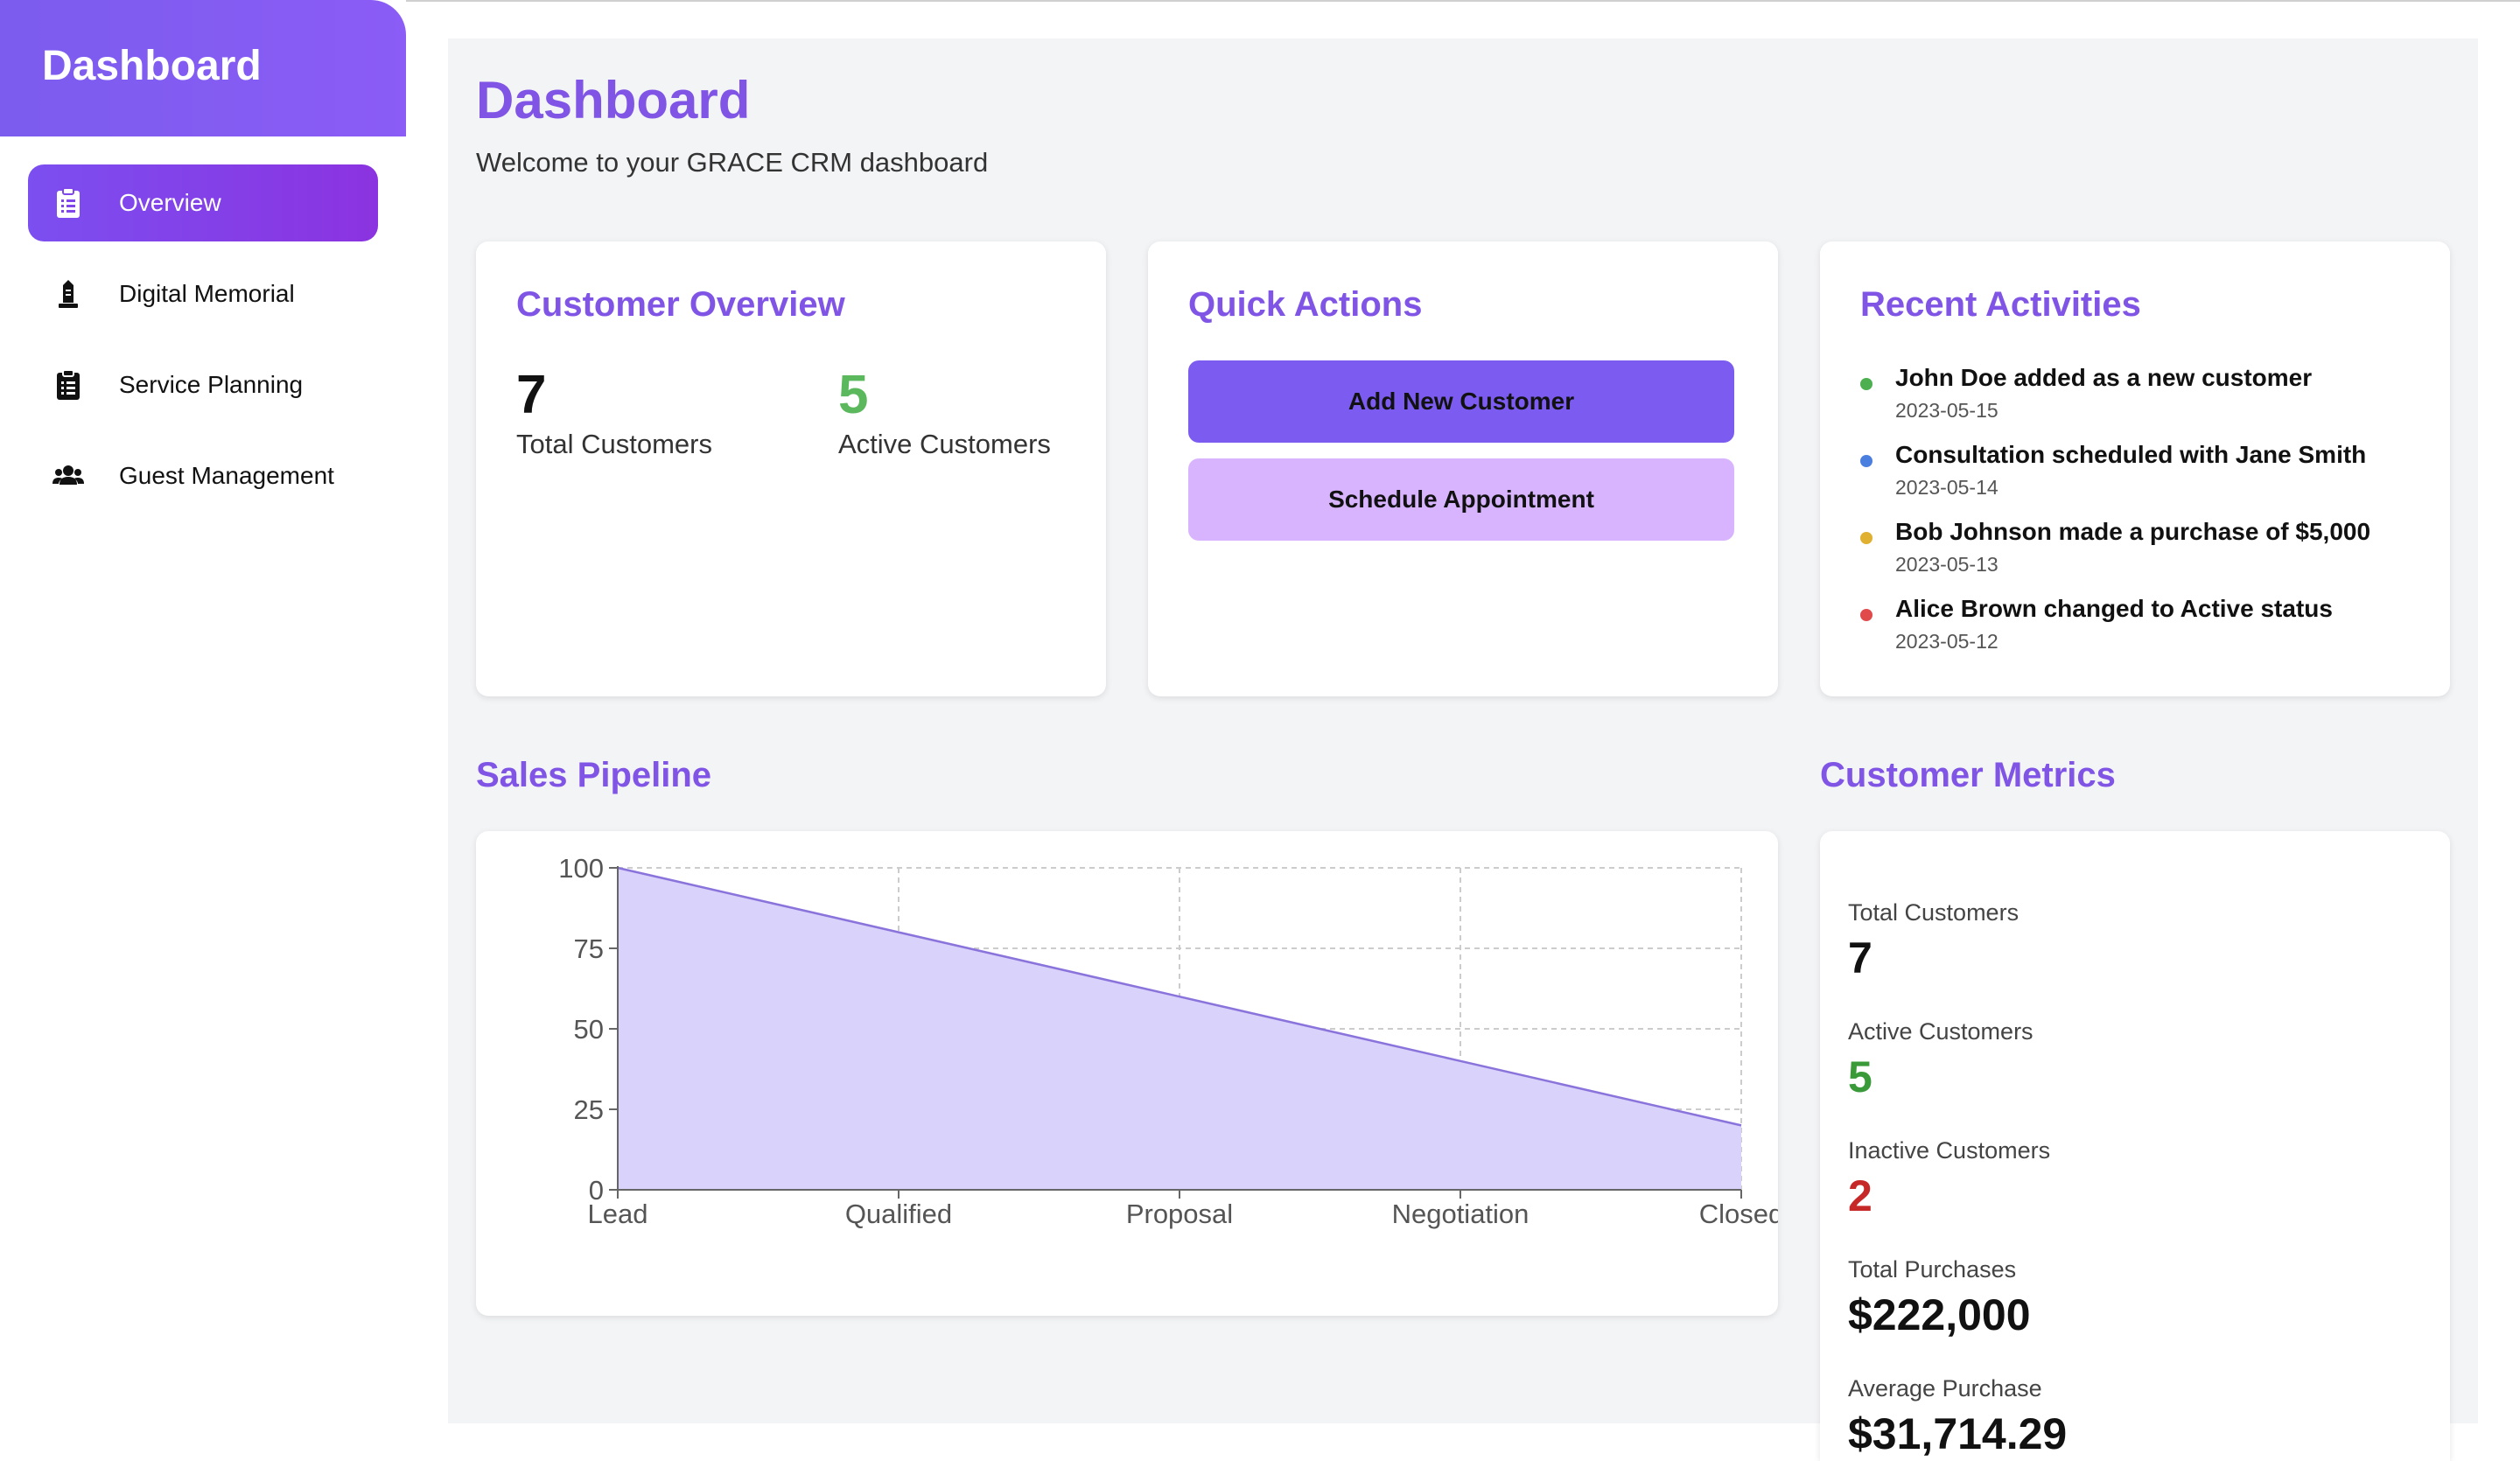 This screenshot has width=2520, height=1461. I want to click on y-tick-label: 75, so click(589, 949).